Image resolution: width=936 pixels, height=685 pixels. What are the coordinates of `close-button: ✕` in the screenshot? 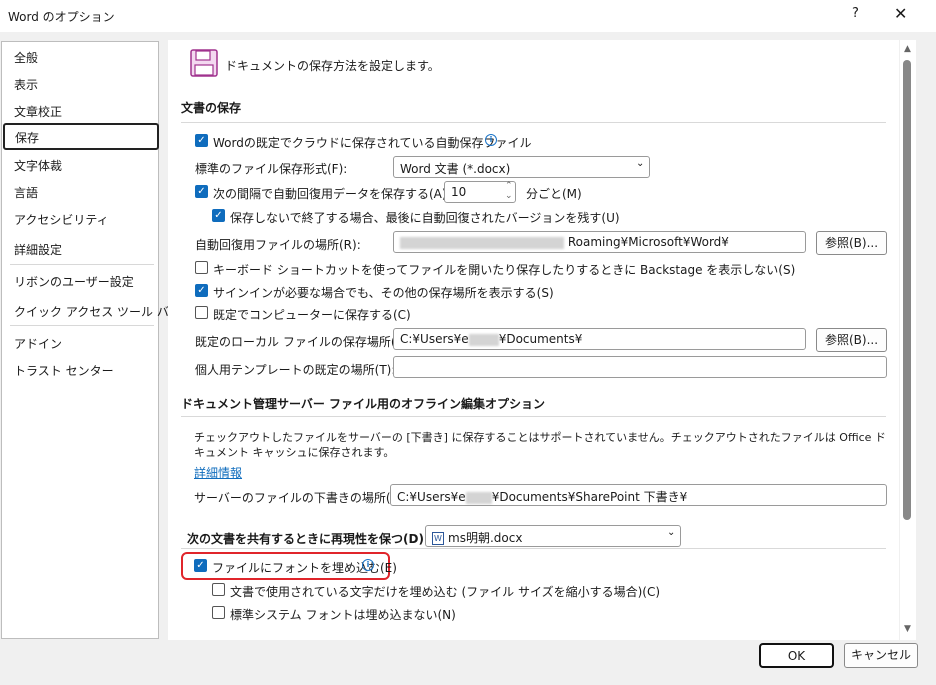 It's located at (900, 13).